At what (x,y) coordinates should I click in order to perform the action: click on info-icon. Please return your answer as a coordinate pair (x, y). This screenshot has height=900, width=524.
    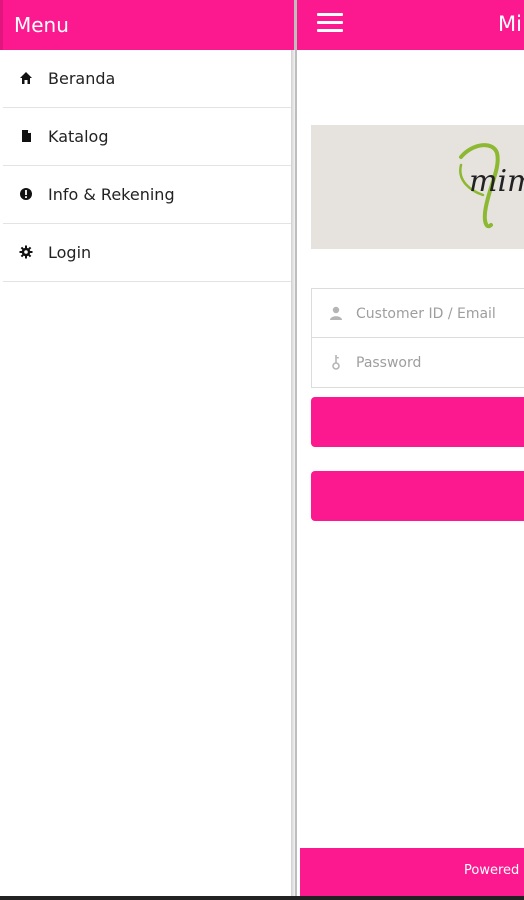
    Looking at the image, I should click on (26, 194).